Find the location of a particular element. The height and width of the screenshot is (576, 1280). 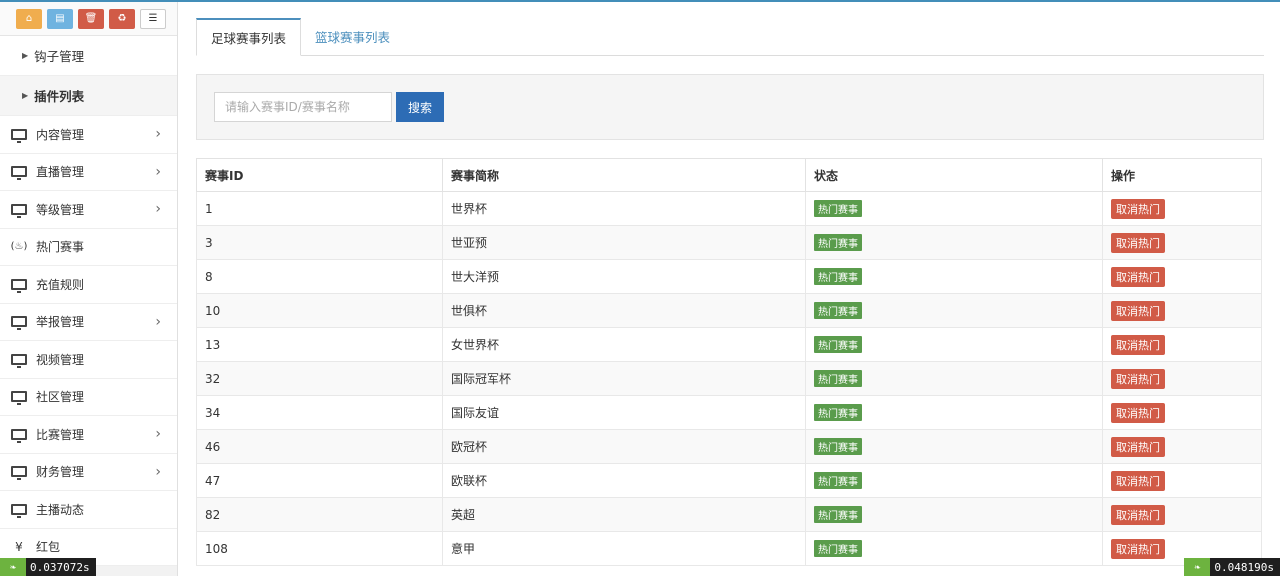

recycle-icon: ♻ is located at coordinates (122, 18).